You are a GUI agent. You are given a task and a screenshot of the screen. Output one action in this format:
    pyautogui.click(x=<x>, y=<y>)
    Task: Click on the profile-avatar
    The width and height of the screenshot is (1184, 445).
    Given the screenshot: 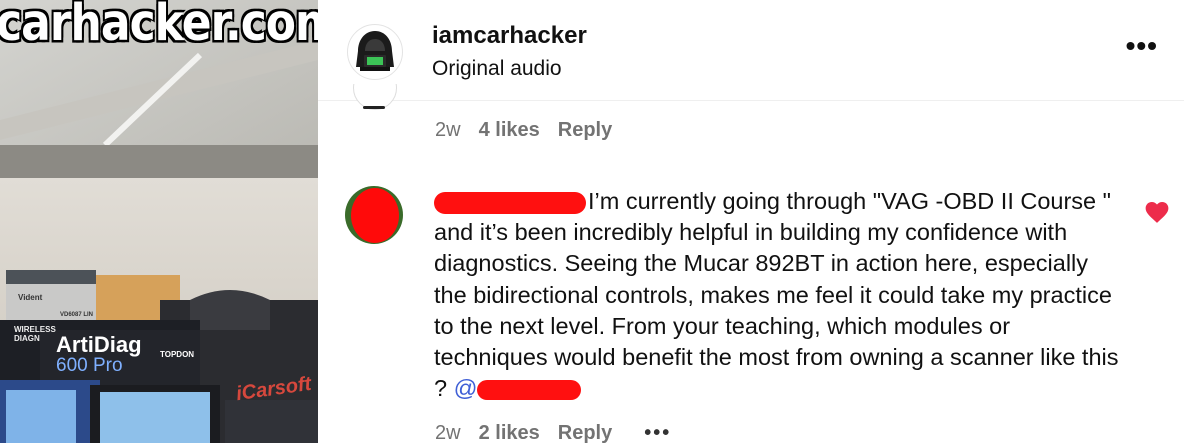 What is the action you would take?
    pyautogui.click(x=375, y=52)
    